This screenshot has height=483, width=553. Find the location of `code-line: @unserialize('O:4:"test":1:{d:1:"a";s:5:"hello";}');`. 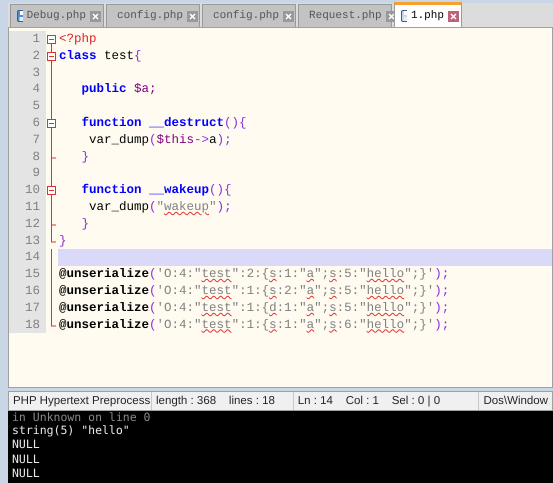

code-line: @unserialize('O:4:"test":1:{d:1:"a";s:5:"hello";}'); is located at coordinates (254, 308).